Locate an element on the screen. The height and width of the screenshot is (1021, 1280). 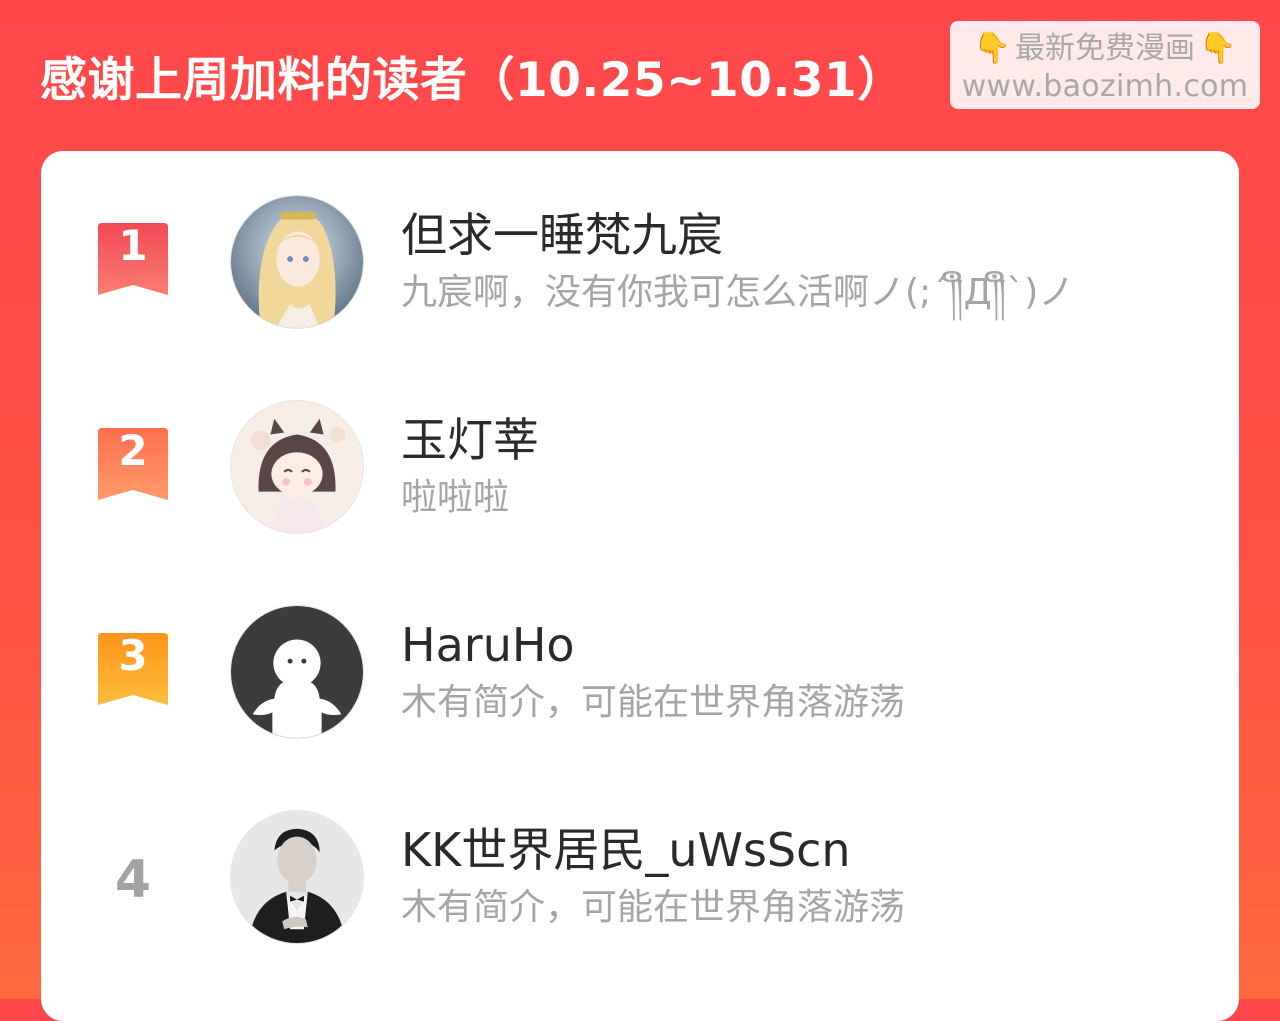
watermark-slogan: 最新免费漫画 is located at coordinates (1105, 48).